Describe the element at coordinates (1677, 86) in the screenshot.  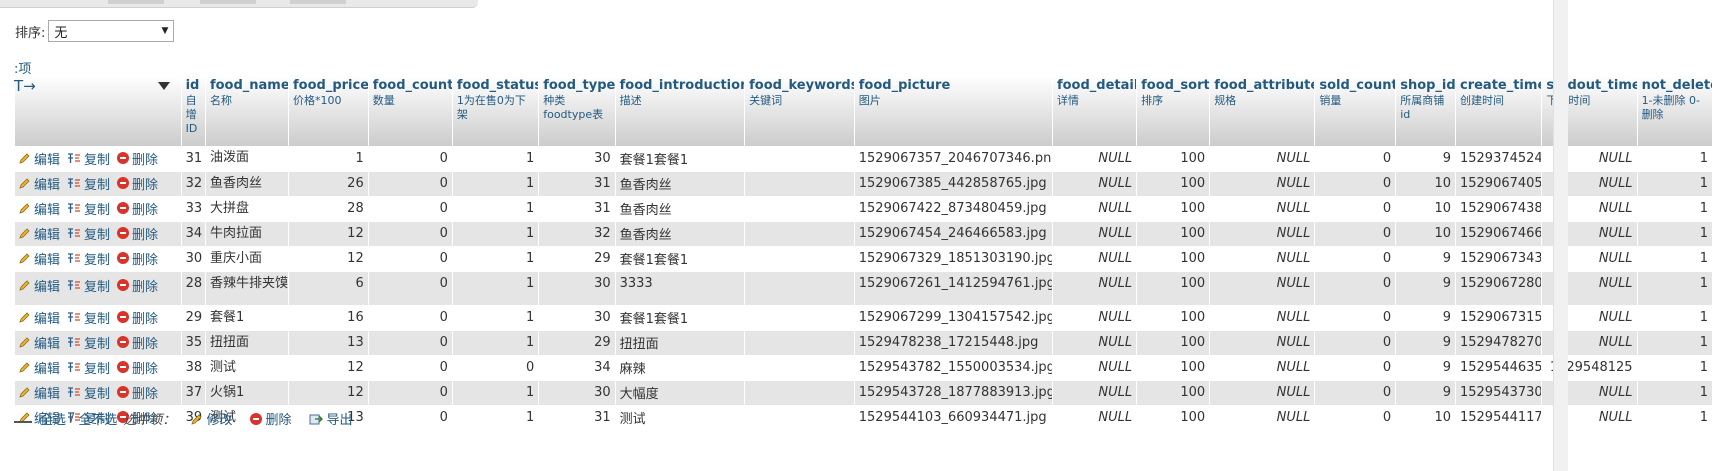
I see `column-name: not_delete` at that location.